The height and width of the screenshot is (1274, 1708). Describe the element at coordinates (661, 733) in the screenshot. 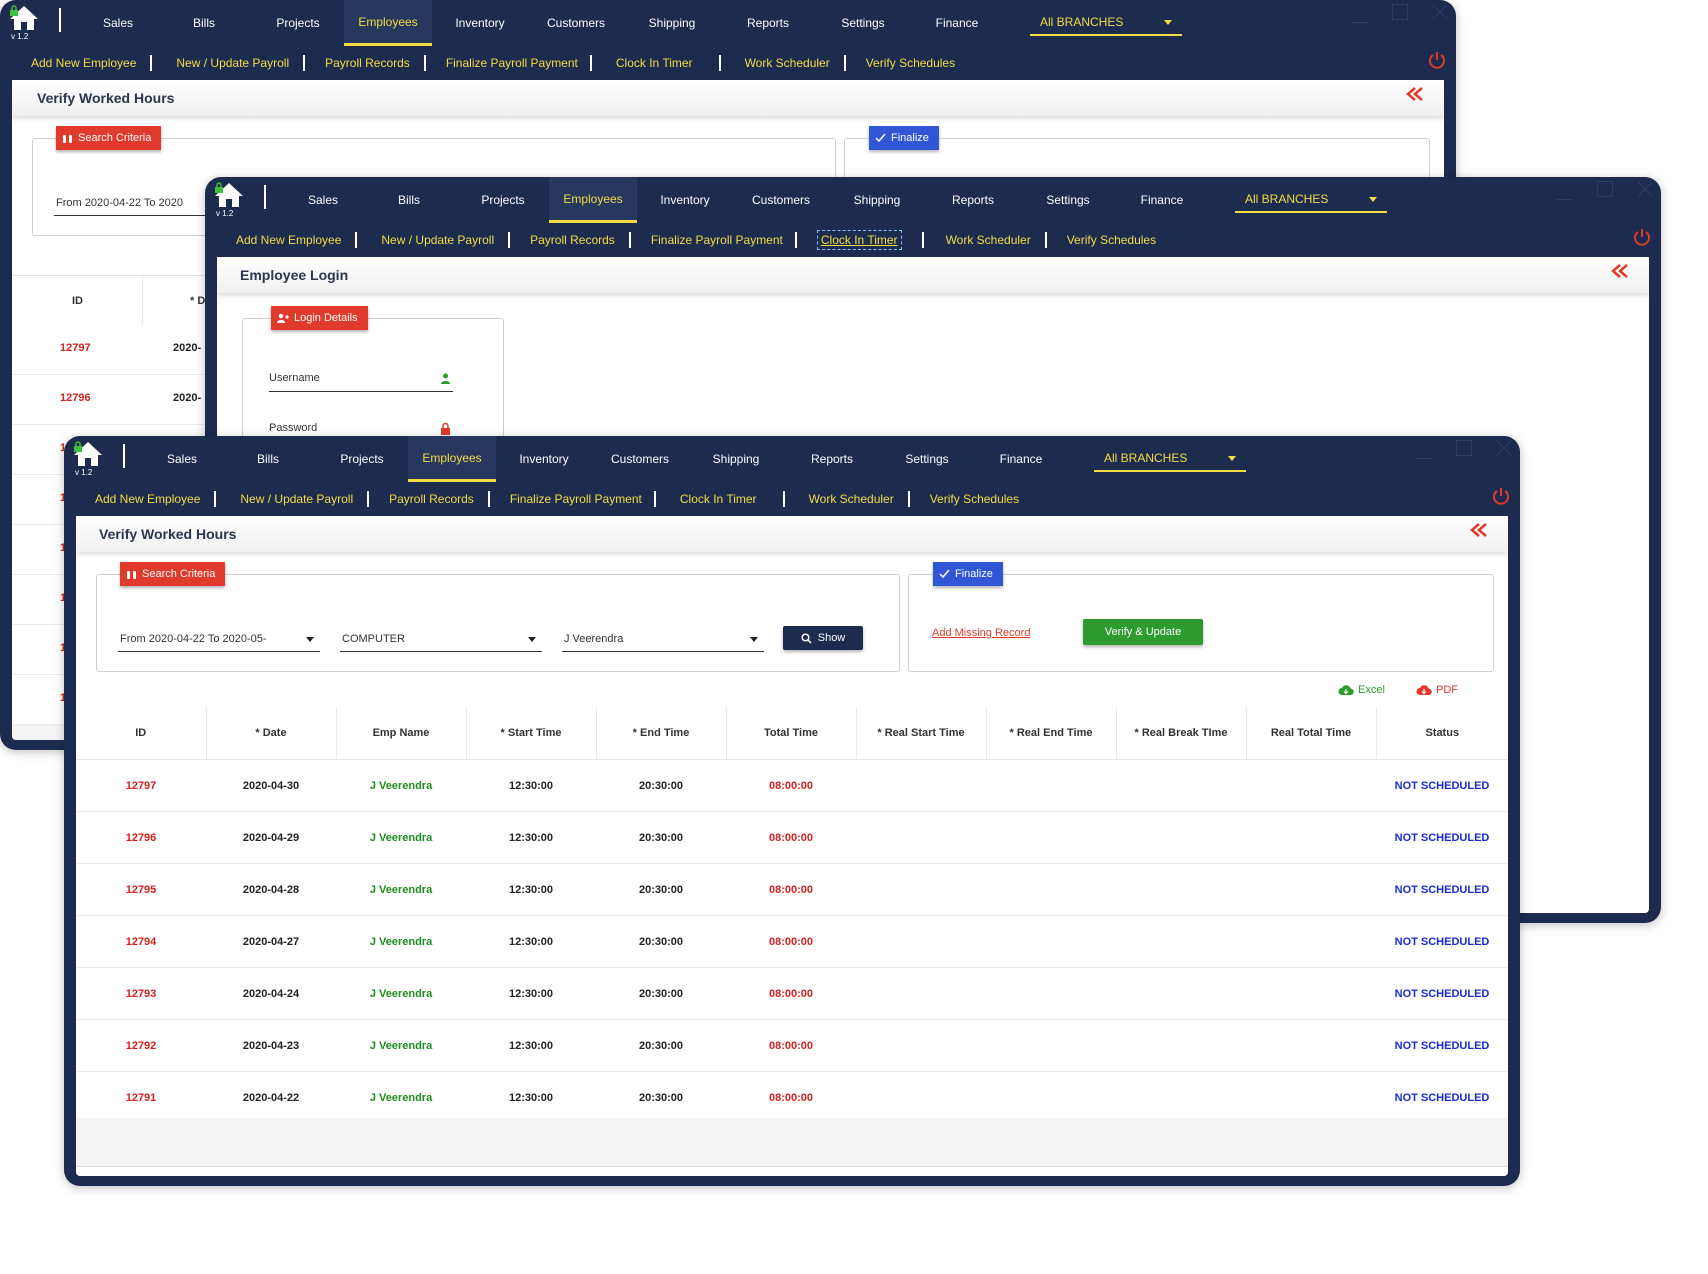

I see `column-header-end-time: * End Time` at that location.